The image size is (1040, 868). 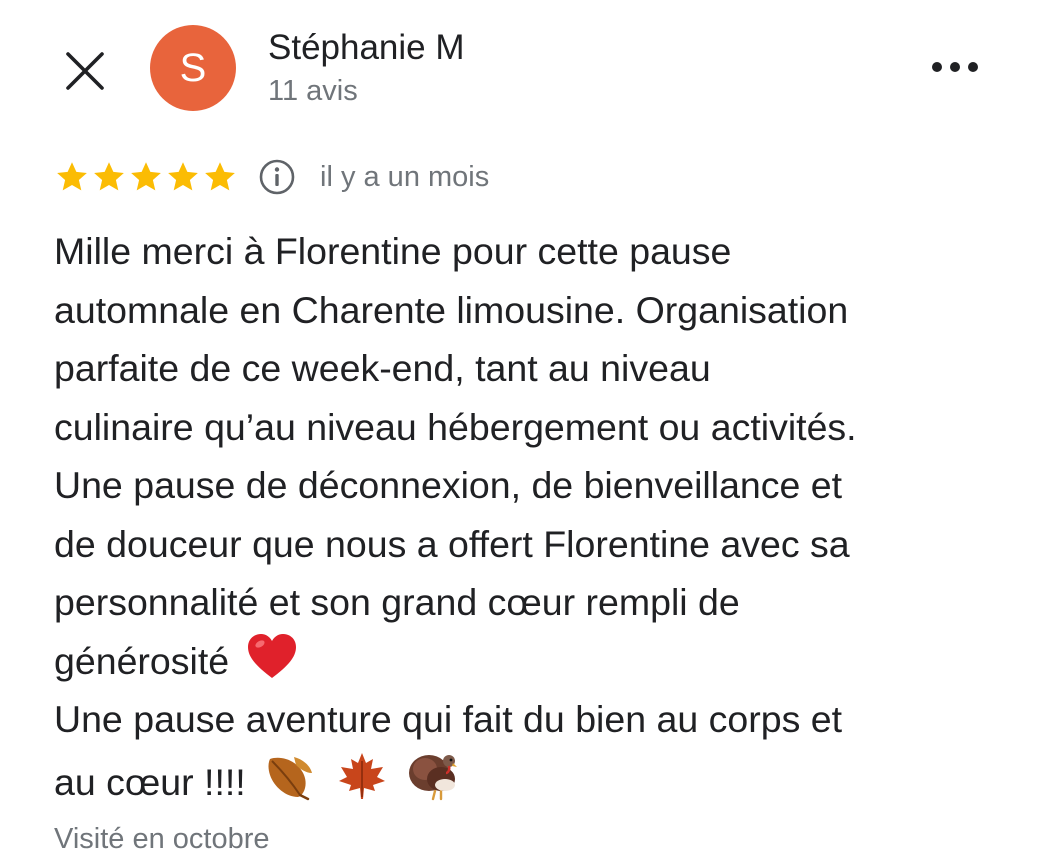 I want to click on turkey-emoji, so click(x=432, y=777).